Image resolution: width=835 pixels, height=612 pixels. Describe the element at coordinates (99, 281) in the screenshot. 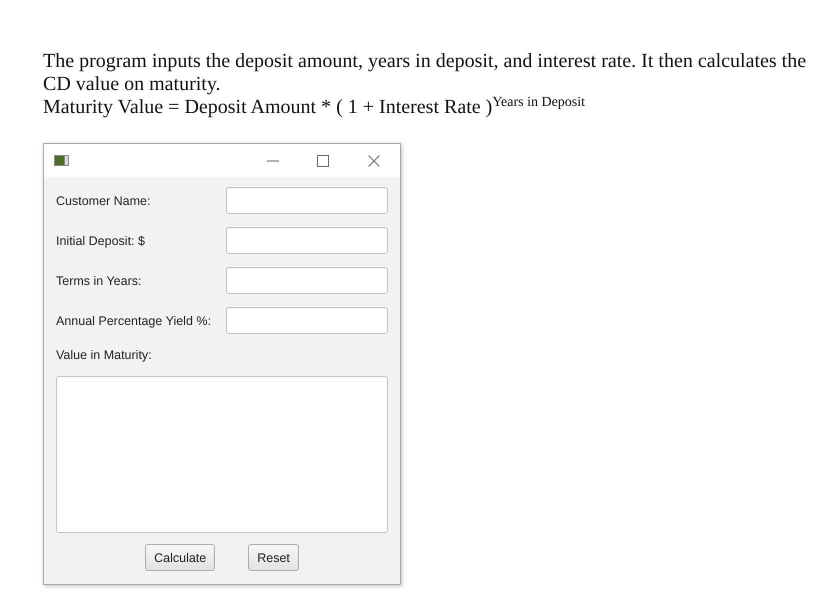

I see `field-label: Terms in Years:` at that location.